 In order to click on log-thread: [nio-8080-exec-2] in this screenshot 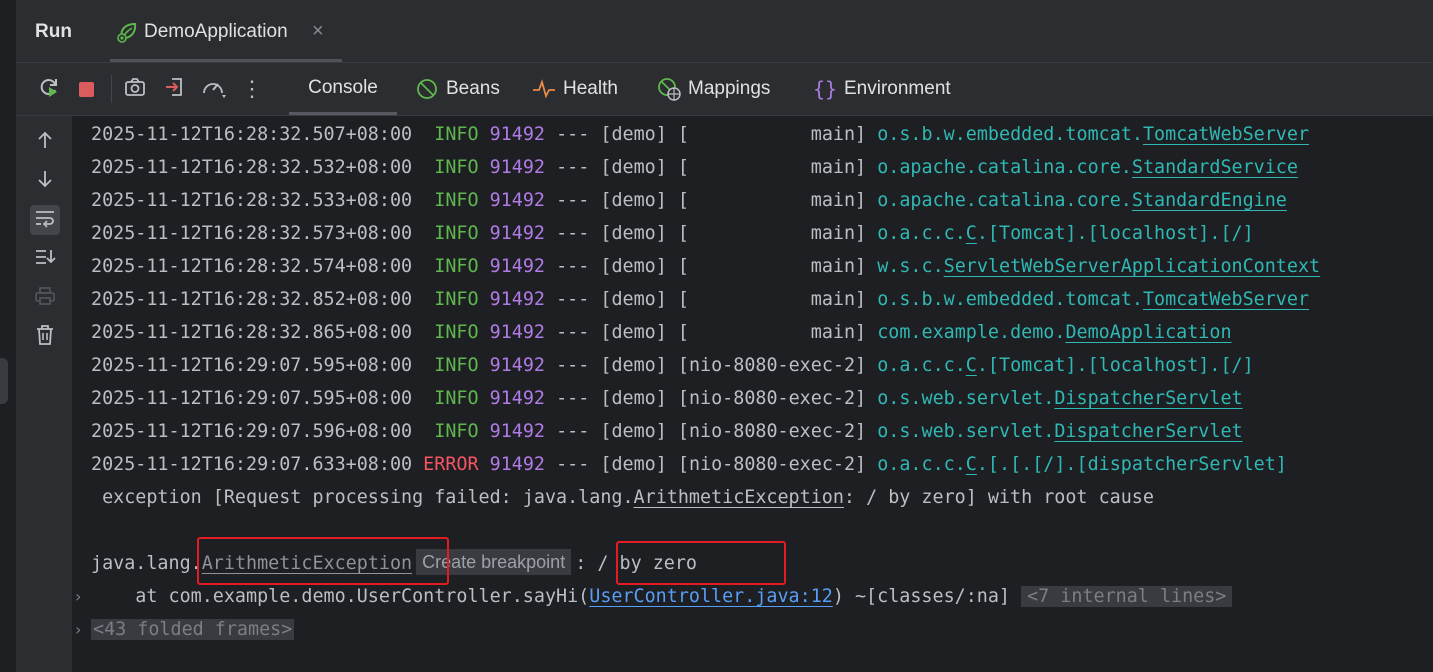, I will do `click(772, 398)`.